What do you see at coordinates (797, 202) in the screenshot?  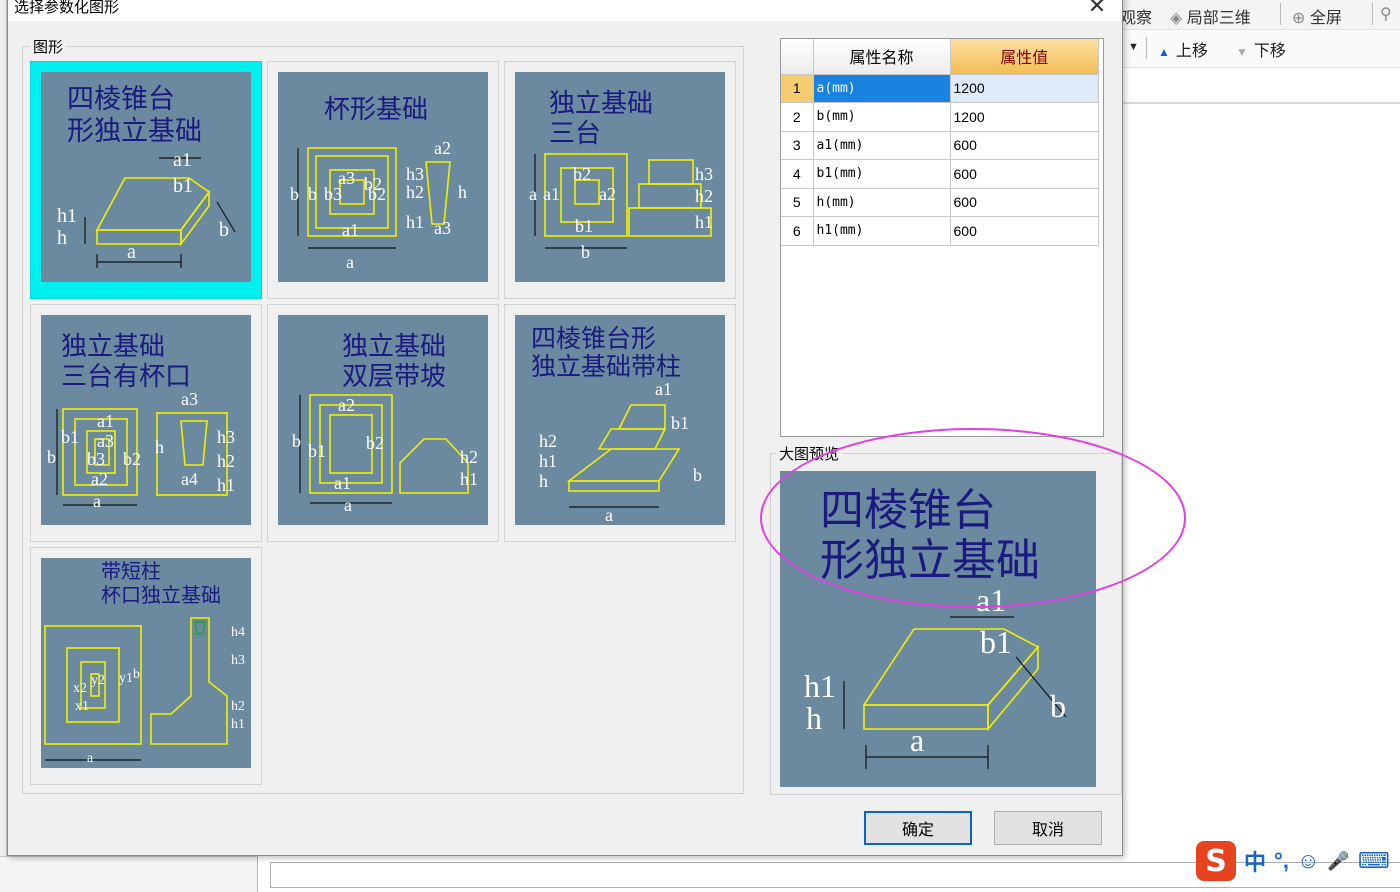 I see `row-number: 5` at bounding box center [797, 202].